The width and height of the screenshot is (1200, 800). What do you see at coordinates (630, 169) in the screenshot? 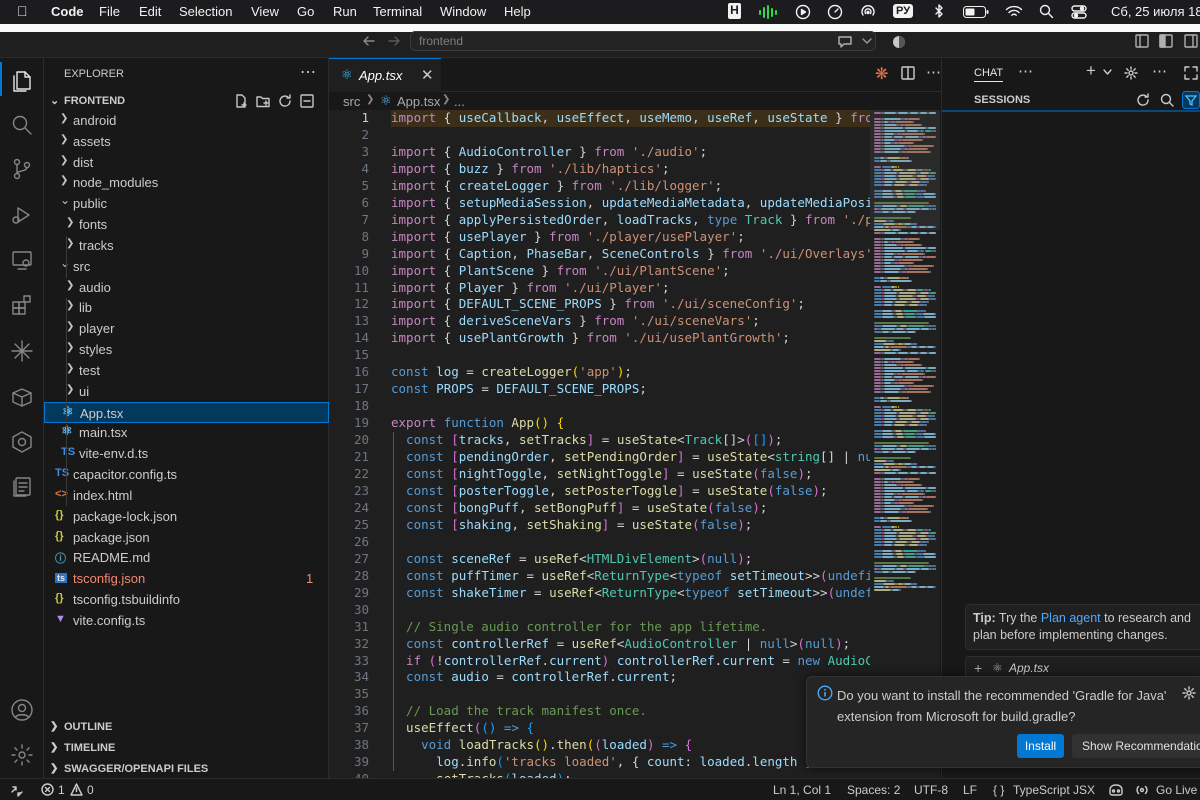
I see `code-line: import { buzz } from './lib/haptics';` at bounding box center [630, 169].